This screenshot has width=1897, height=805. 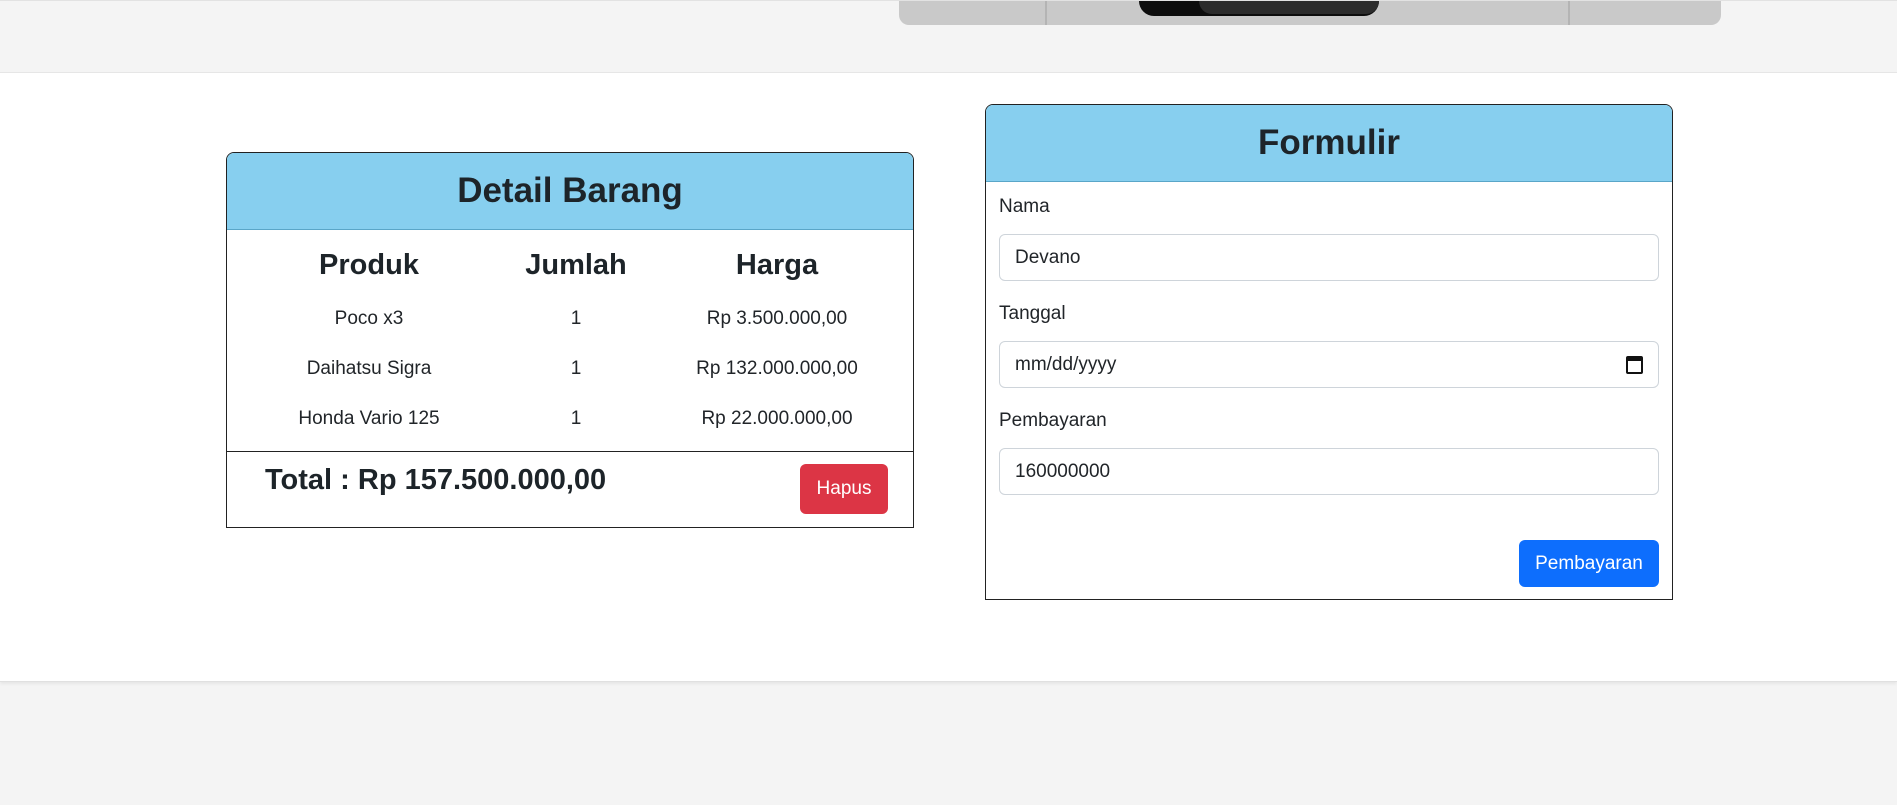 I want to click on calendar-icon, so click(x=1634, y=364).